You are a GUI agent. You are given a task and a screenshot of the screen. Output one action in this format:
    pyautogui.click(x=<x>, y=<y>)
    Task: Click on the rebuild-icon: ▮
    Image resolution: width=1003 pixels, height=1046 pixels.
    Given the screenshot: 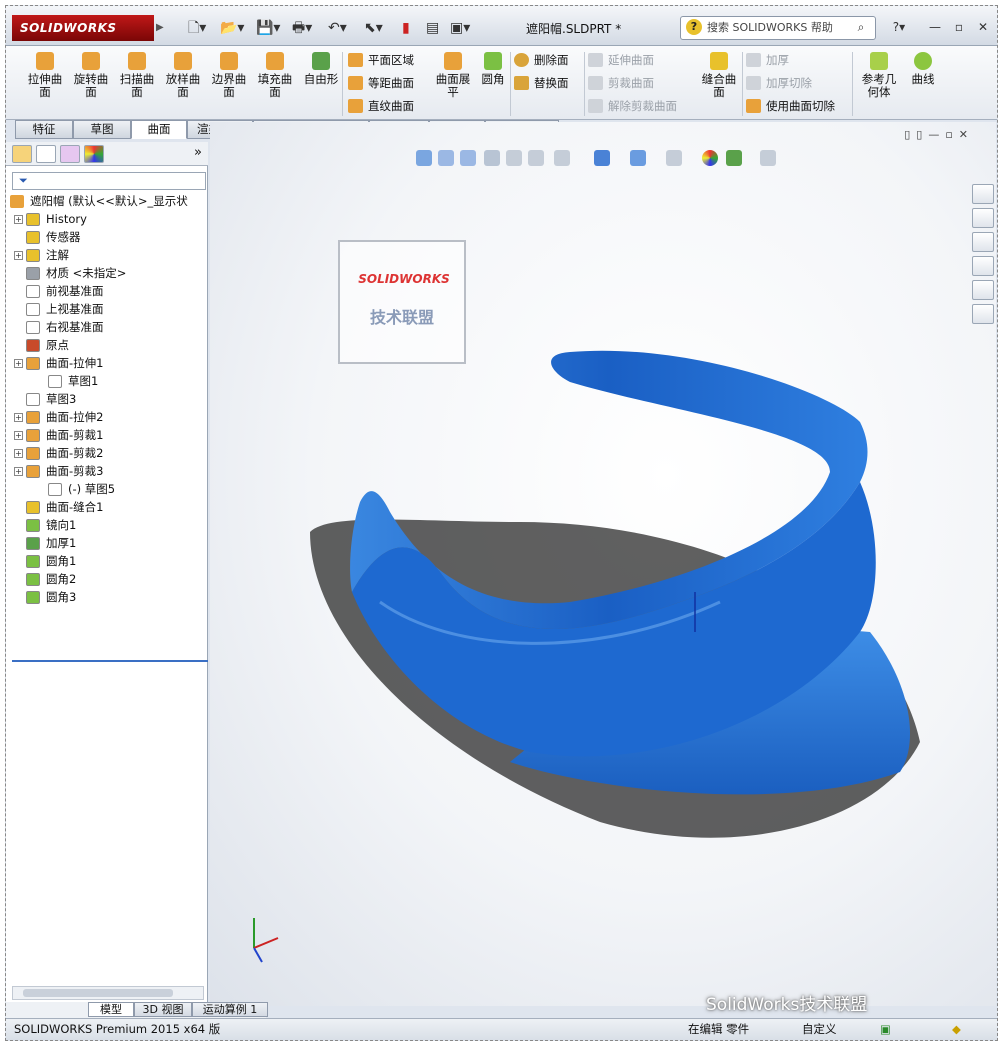 What is the action you would take?
    pyautogui.click(x=406, y=28)
    